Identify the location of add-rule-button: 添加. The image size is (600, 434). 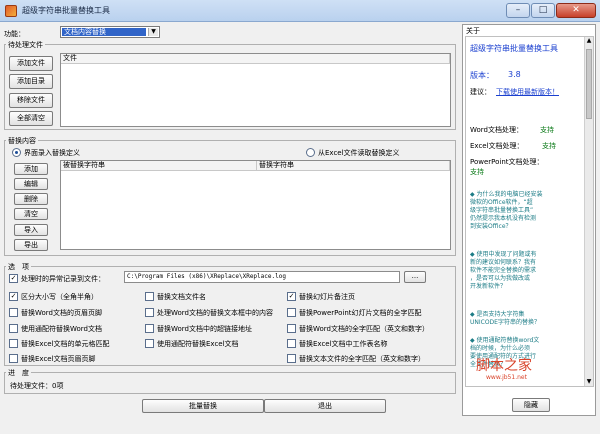
(31, 169).